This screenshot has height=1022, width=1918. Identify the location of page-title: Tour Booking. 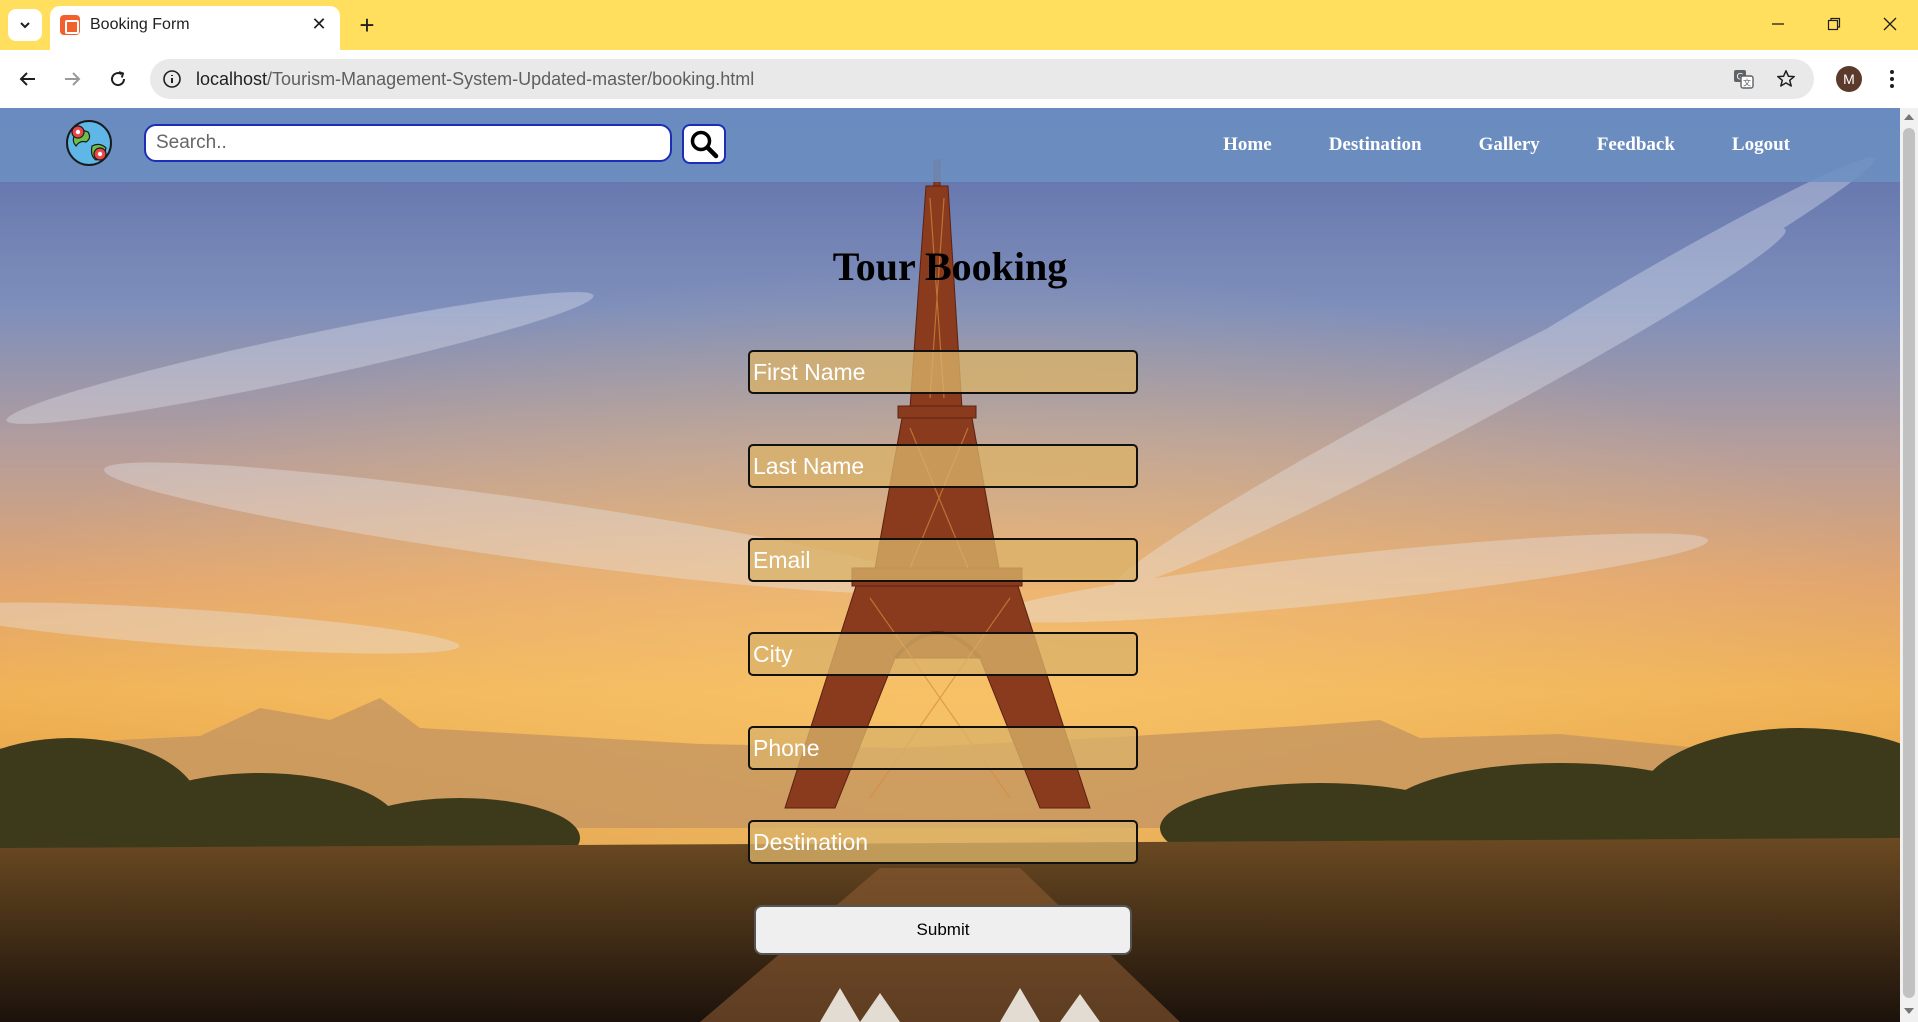
(950, 266).